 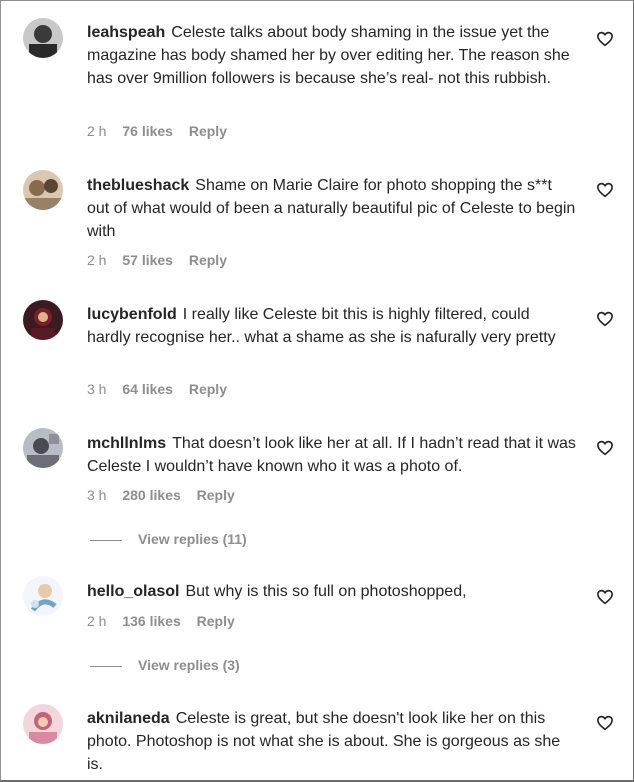 What do you see at coordinates (147, 389) in the screenshot?
I see `comment-likes: 64 likes` at bounding box center [147, 389].